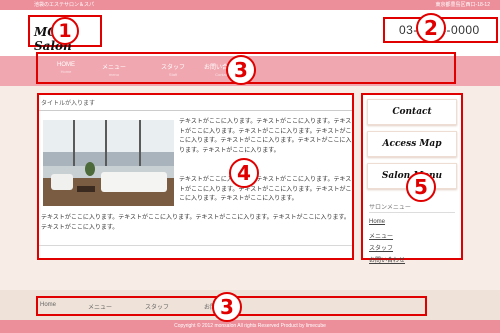  What do you see at coordinates (381, 235) in the screenshot?
I see `sidebar-link-menu: メニュー` at bounding box center [381, 235].